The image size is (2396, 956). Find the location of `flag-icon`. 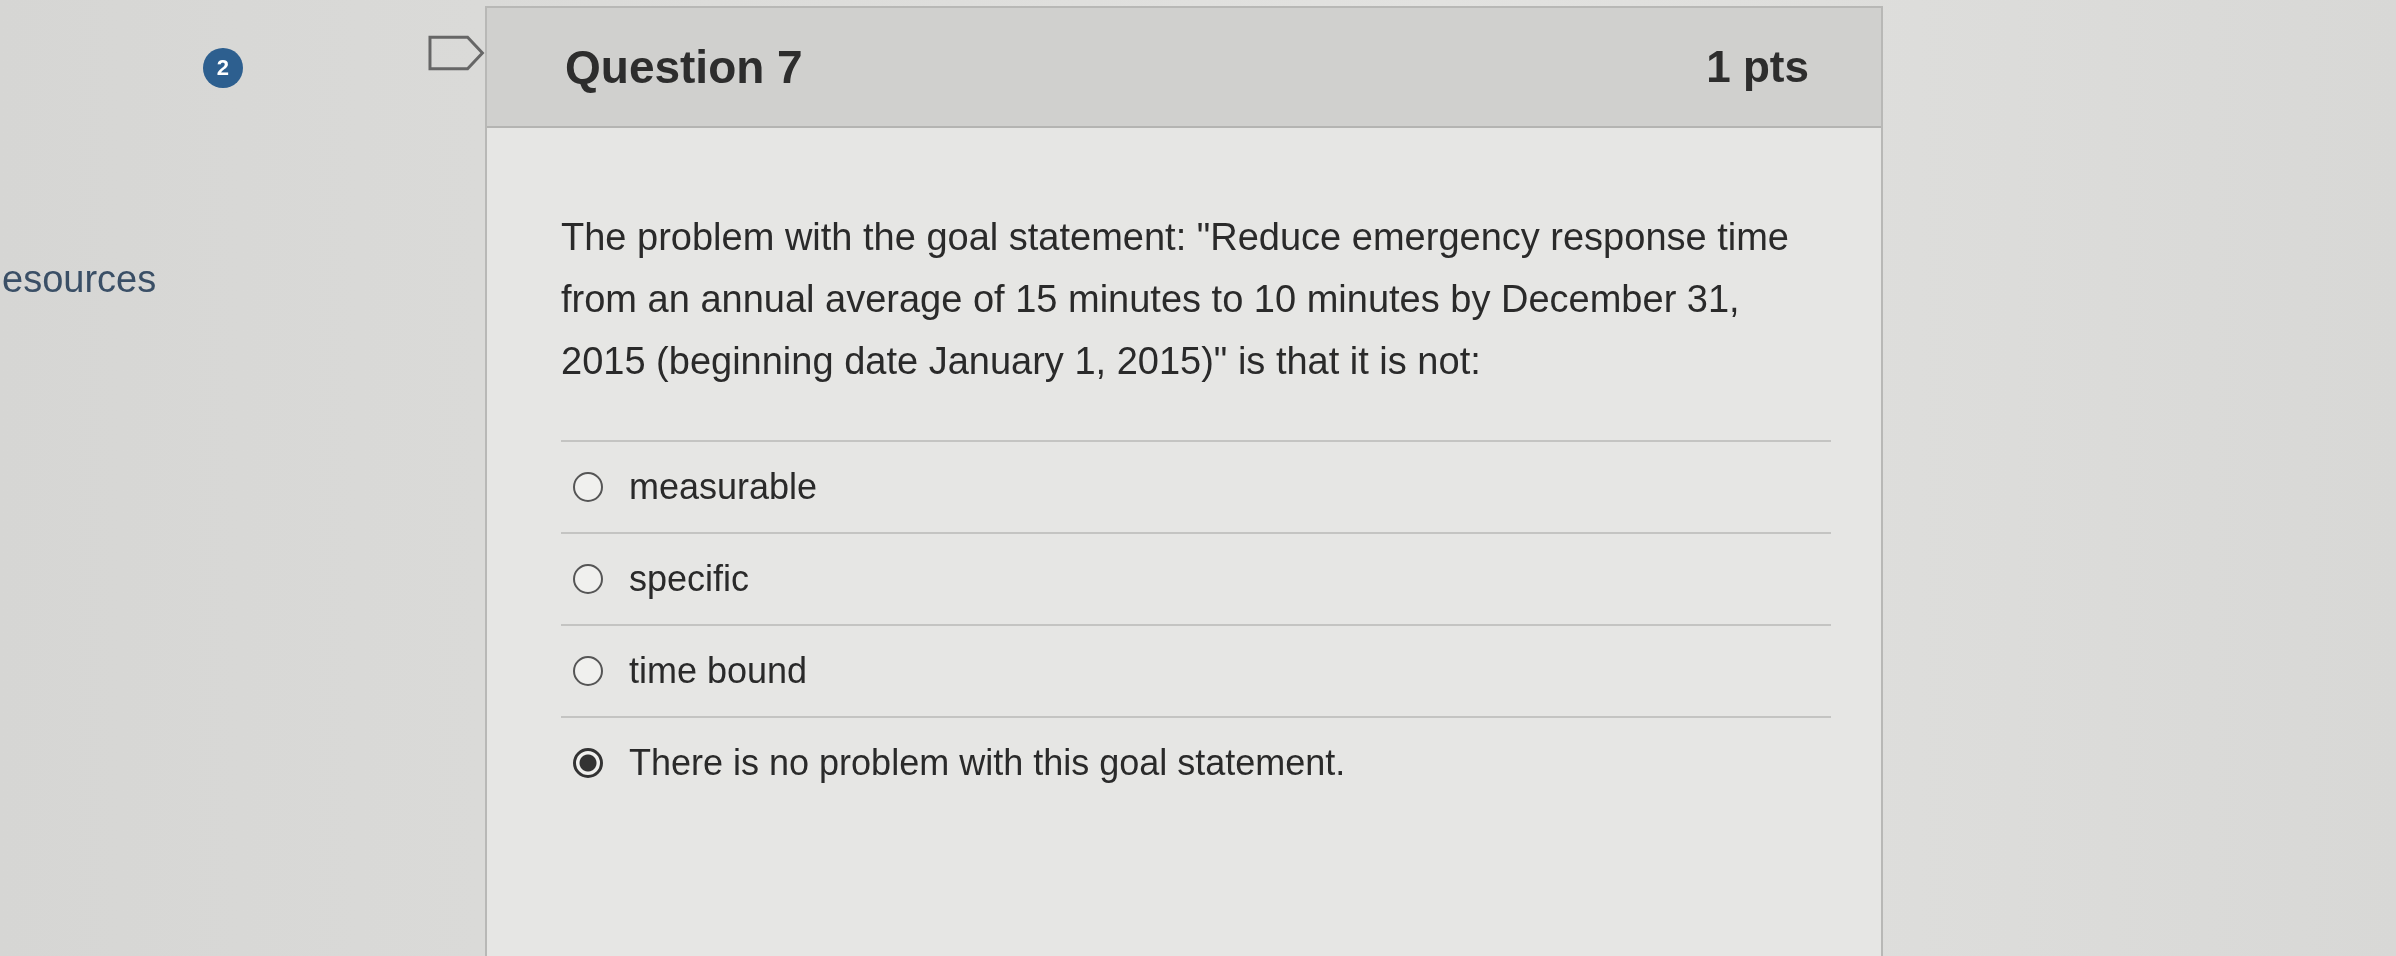

flag-icon is located at coordinates (456, 53).